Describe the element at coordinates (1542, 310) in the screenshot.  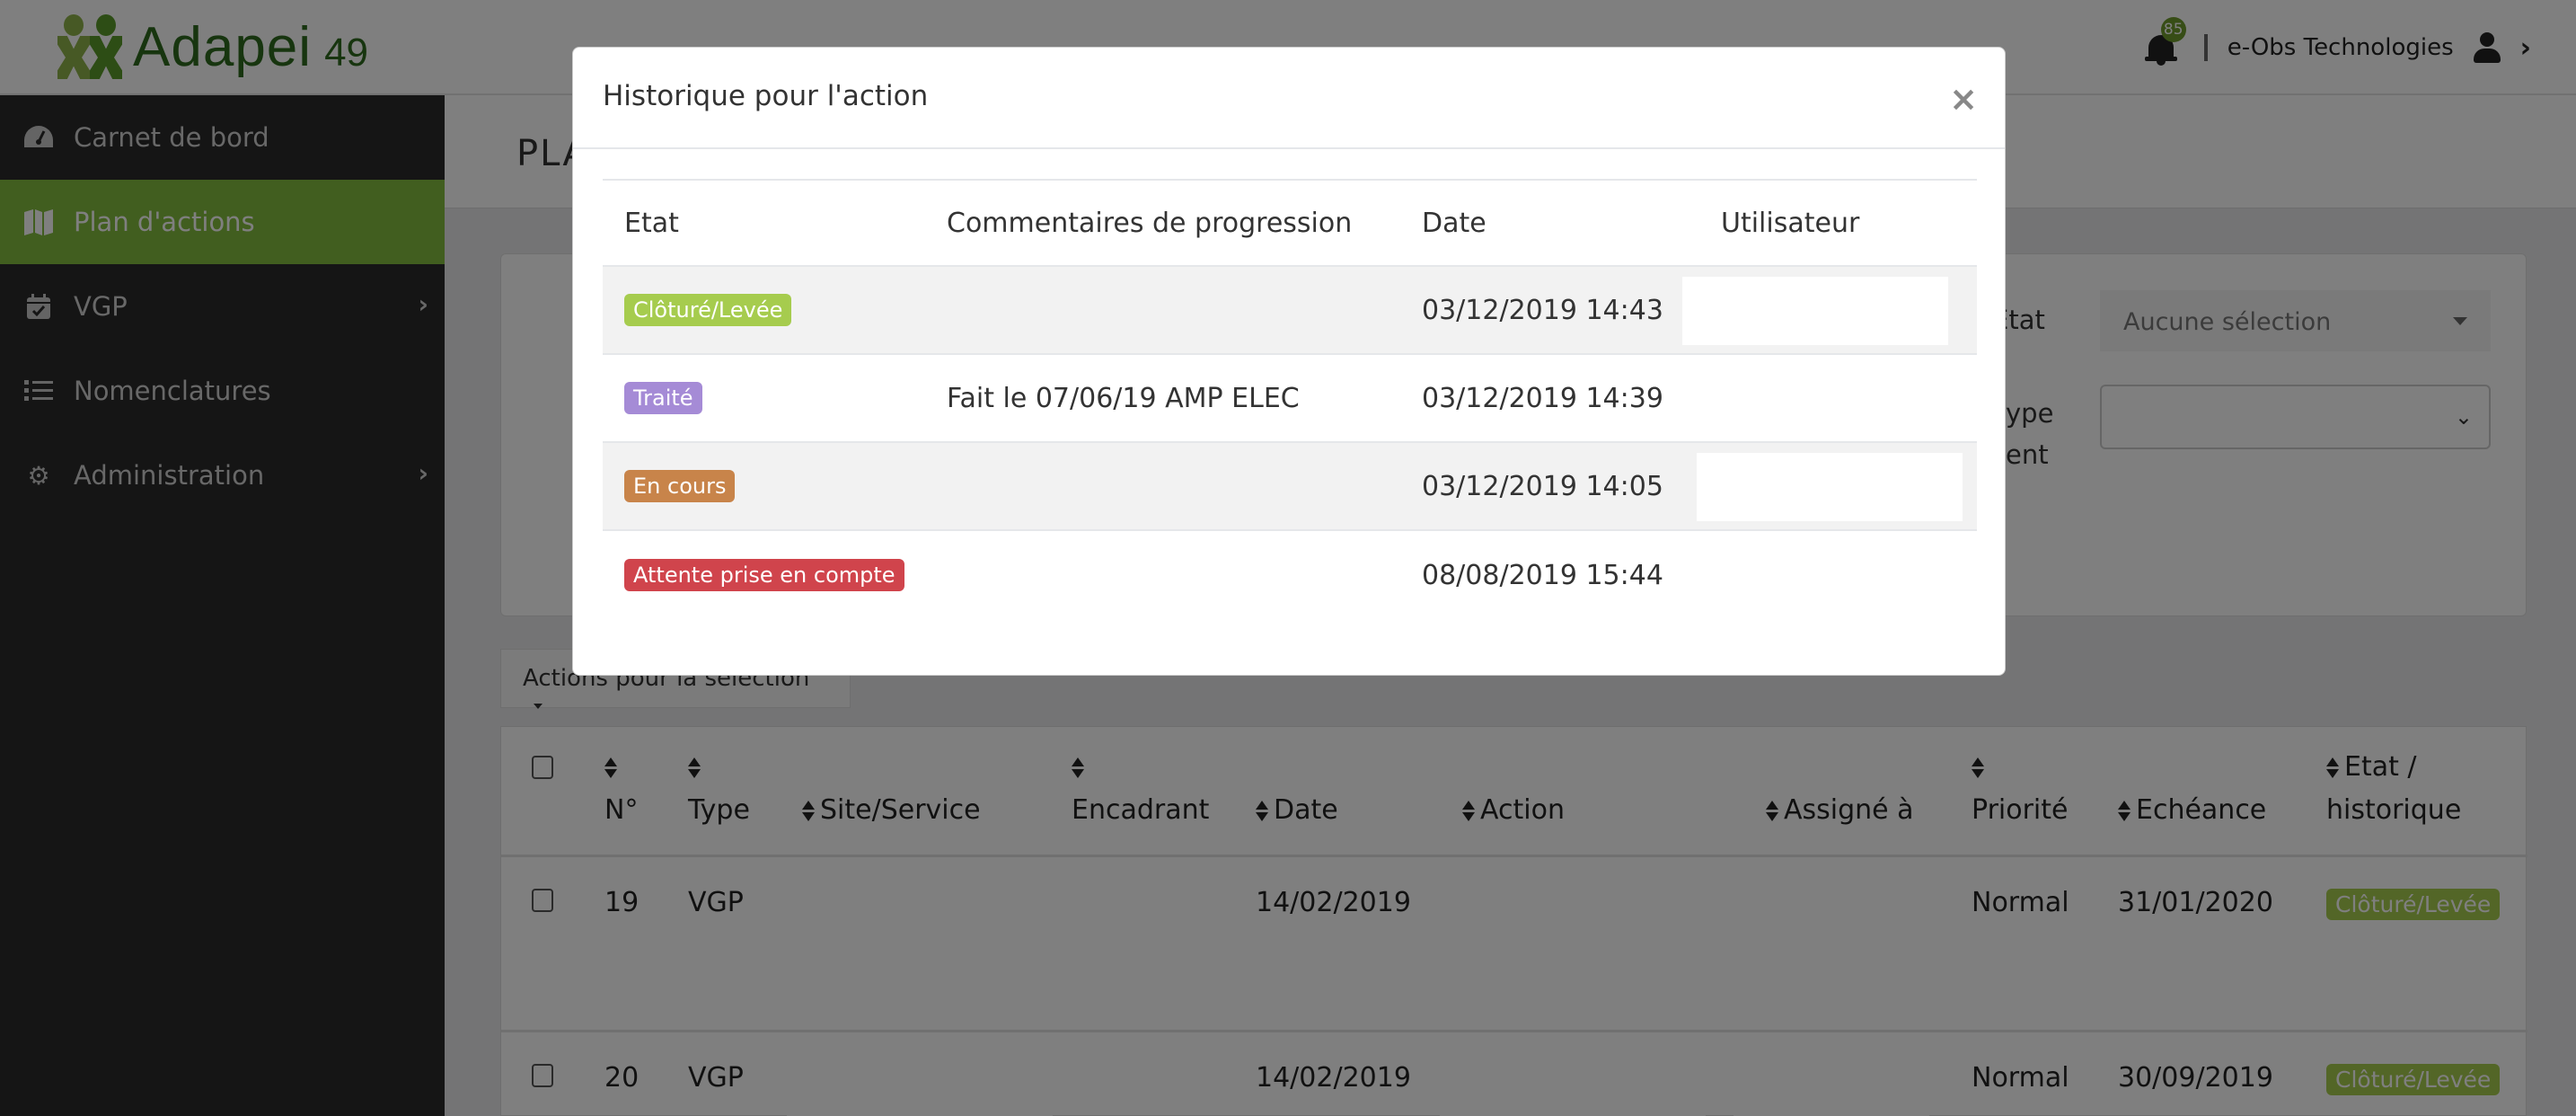
I see `date-cell: 03/12/2019 14:43` at that location.